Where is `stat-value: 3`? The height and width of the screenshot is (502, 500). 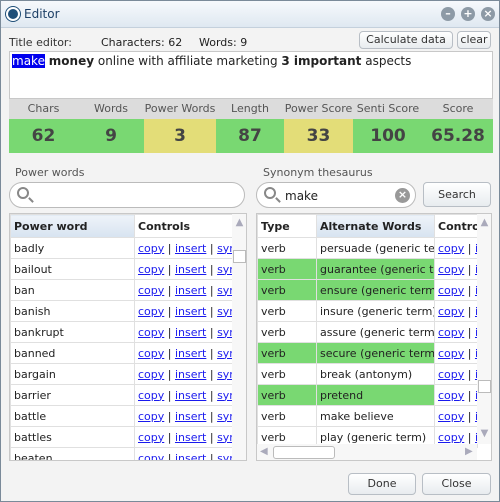 stat-value: 3 is located at coordinates (180, 136).